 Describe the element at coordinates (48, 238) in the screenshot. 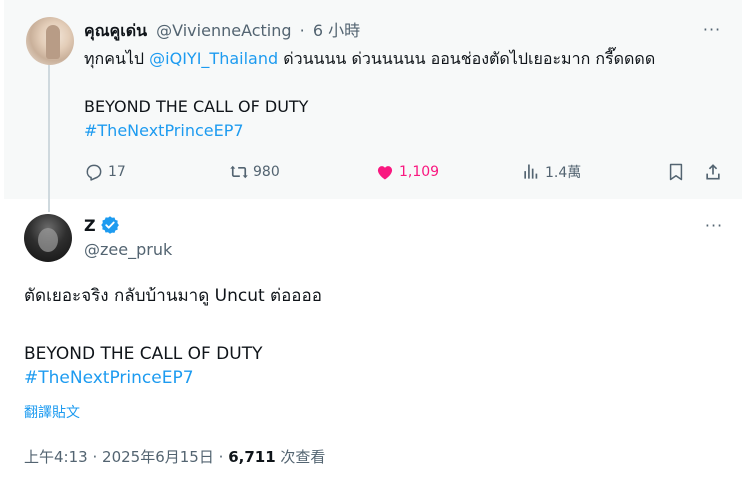

I see `main-avatar` at that location.